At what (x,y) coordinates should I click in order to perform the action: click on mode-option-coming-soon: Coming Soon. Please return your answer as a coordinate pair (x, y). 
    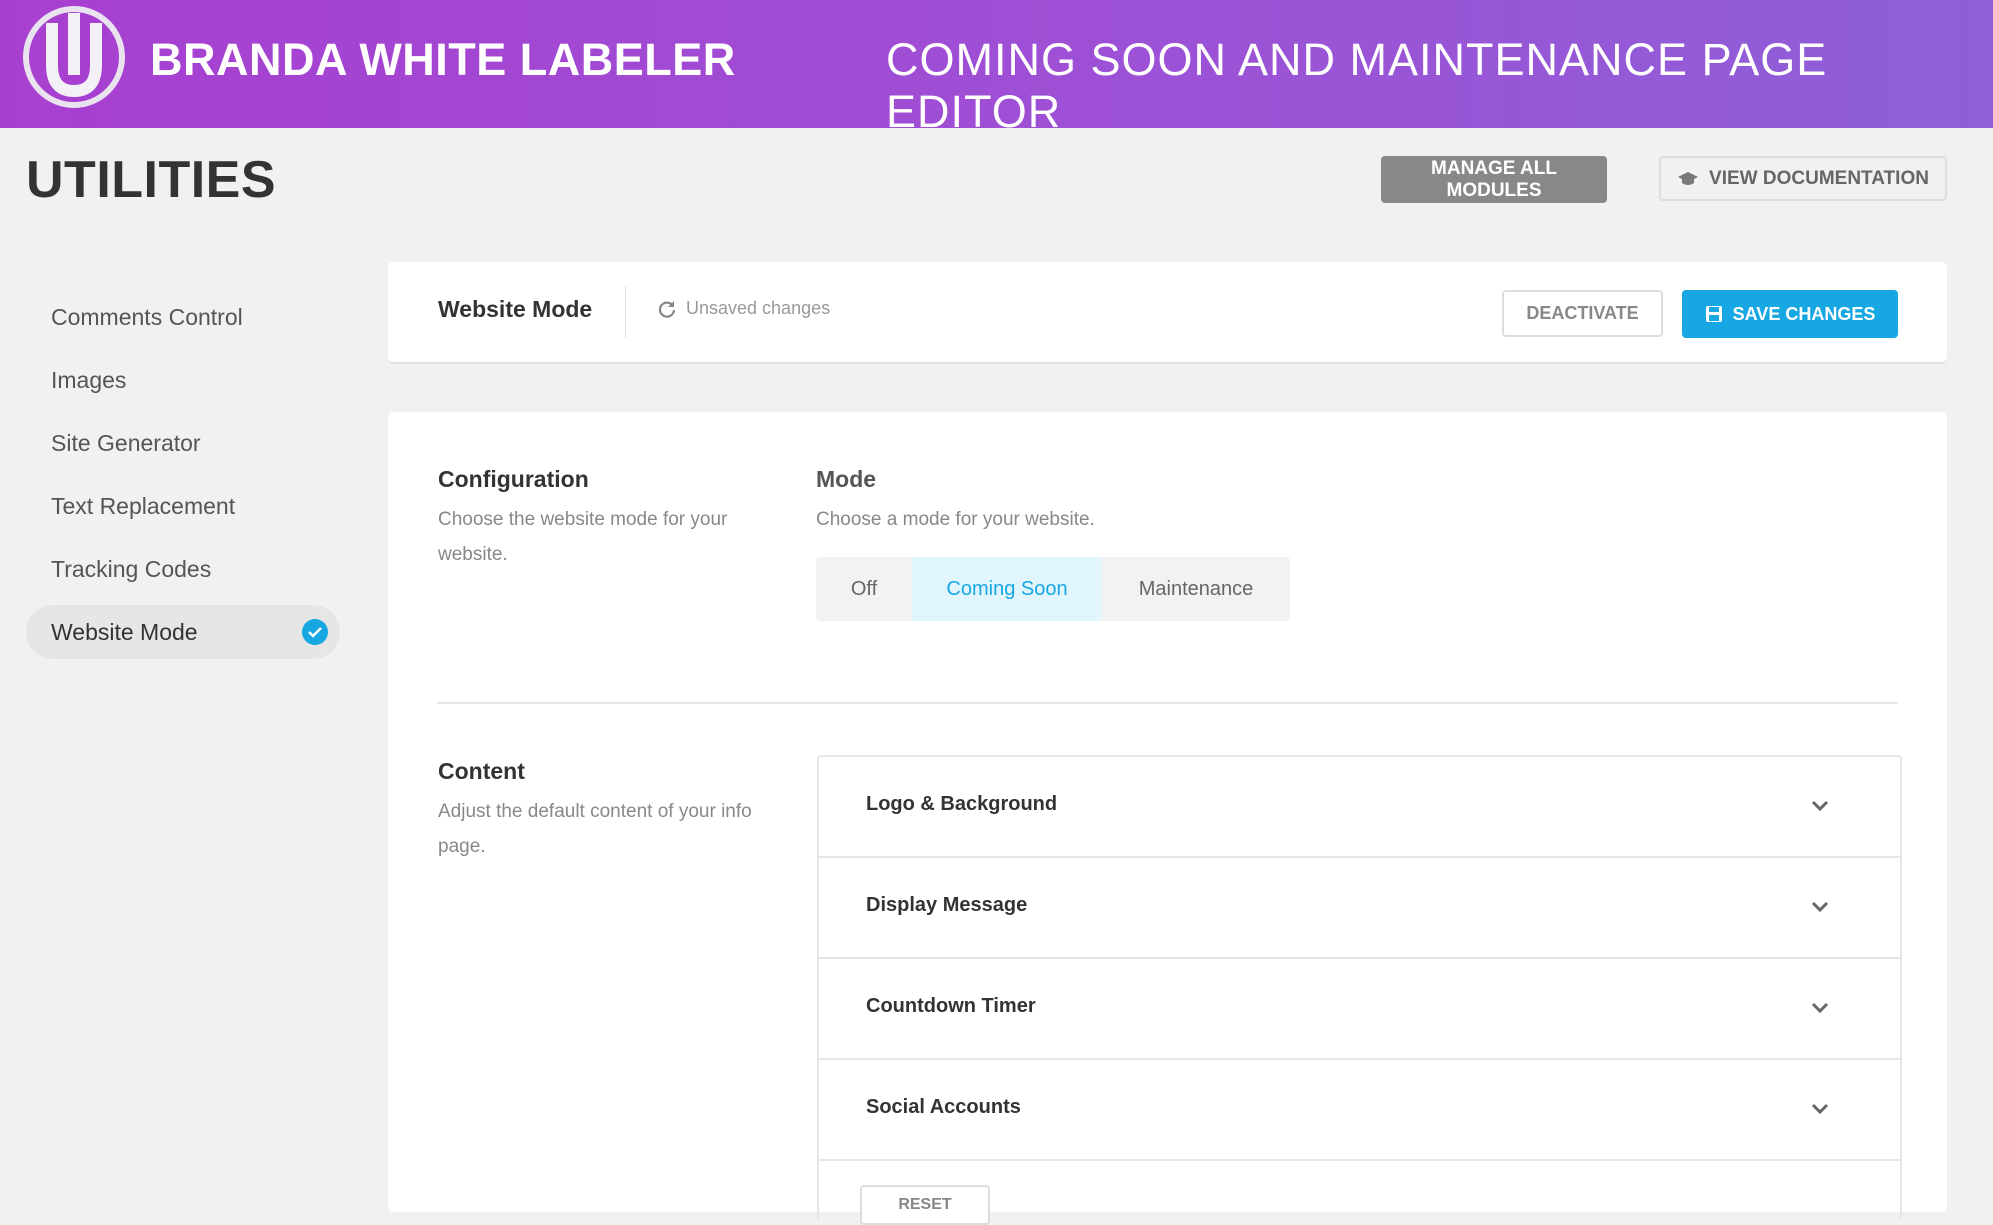
    Looking at the image, I should click on (1007, 589).